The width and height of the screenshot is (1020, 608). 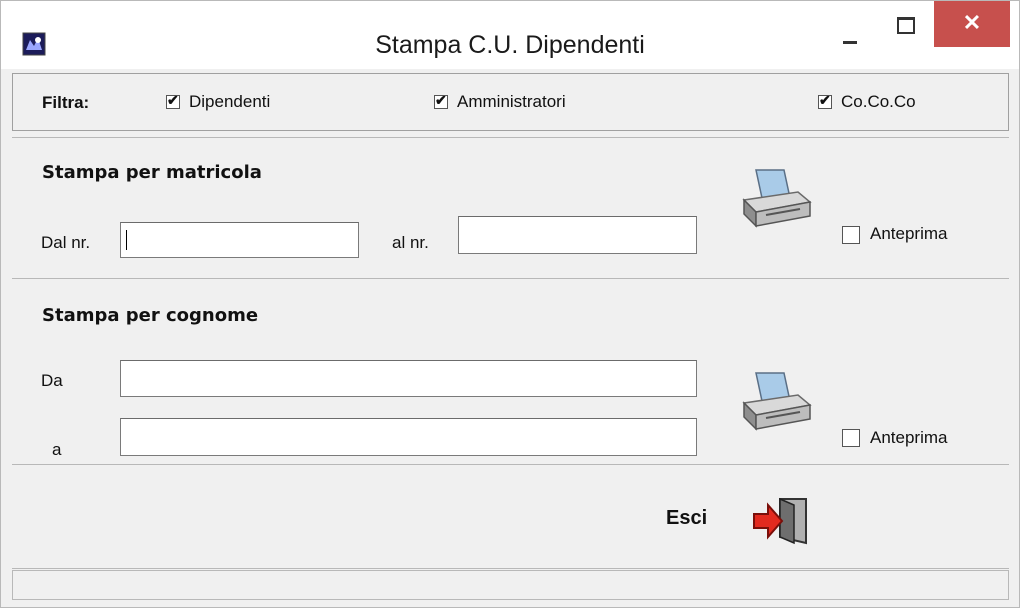 What do you see at coordinates (908, 438) in the screenshot?
I see `cognome-preview-label: Anteprima` at bounding box center [908, 438].